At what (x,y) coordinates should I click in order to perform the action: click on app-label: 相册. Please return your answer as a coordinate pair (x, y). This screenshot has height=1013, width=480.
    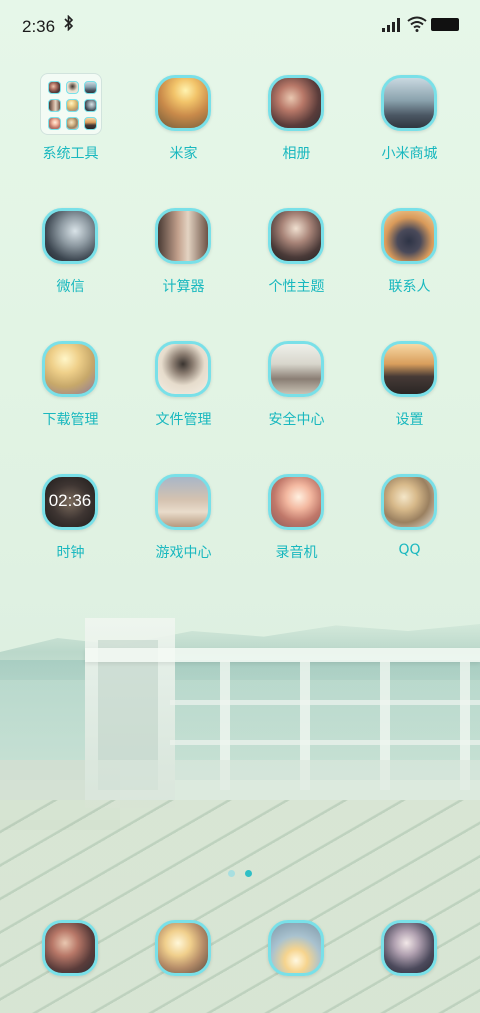
    Looking at the image, I should click on (296, 154).